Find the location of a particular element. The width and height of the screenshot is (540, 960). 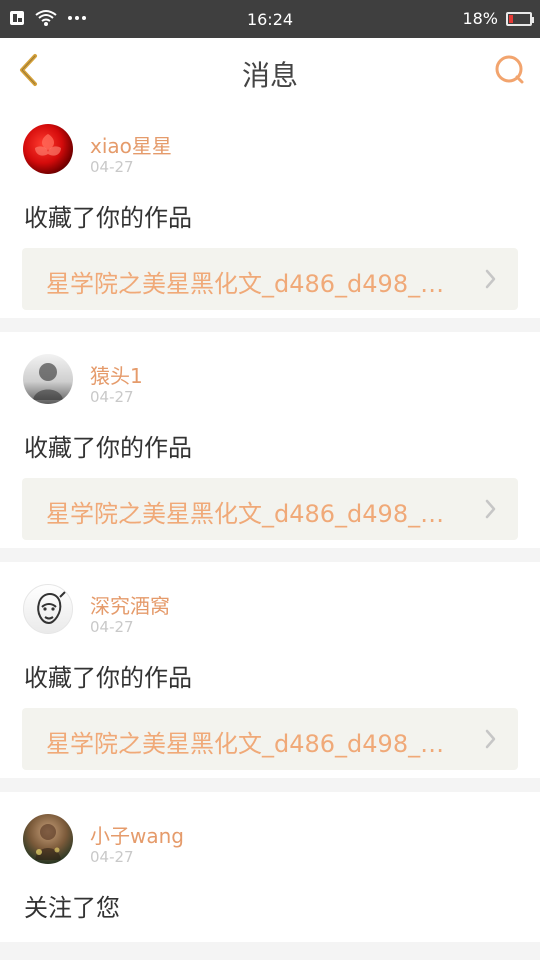

message-header: 小子wang 04-27 is located at coordinates (270, 832).